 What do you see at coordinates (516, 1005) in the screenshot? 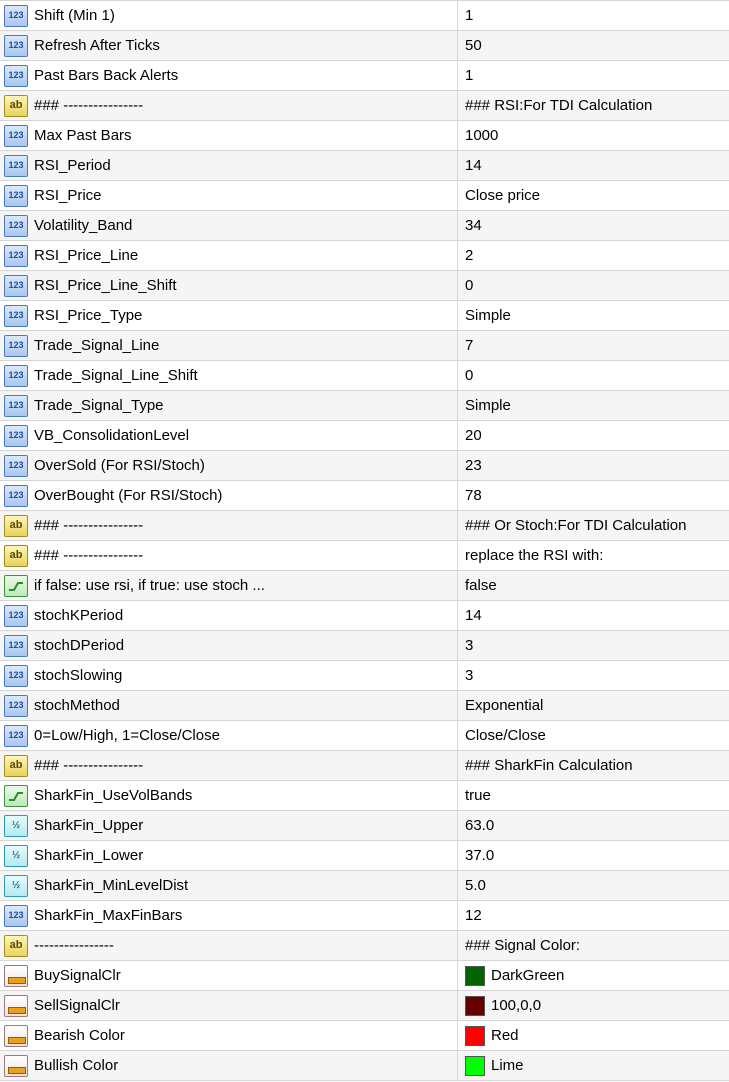
I see `parameter-value: 100,0,0` at bounding box center [516, 1005].